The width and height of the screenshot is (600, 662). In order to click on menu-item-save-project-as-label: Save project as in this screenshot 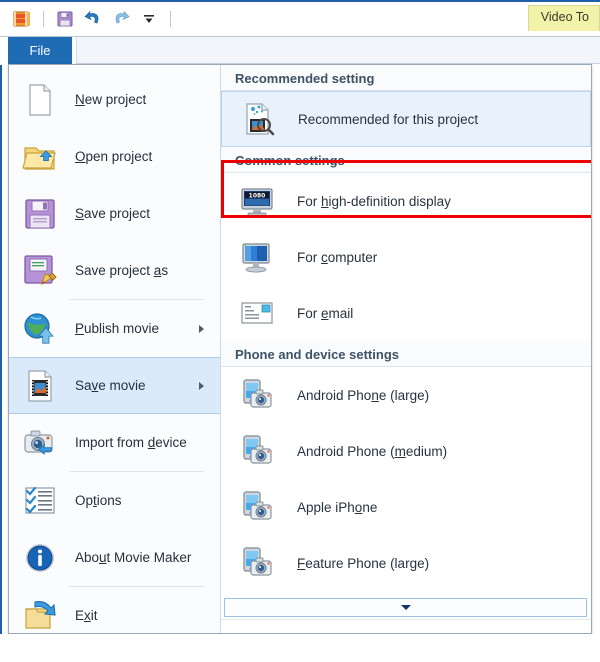, I will do `click(122, 270)`.